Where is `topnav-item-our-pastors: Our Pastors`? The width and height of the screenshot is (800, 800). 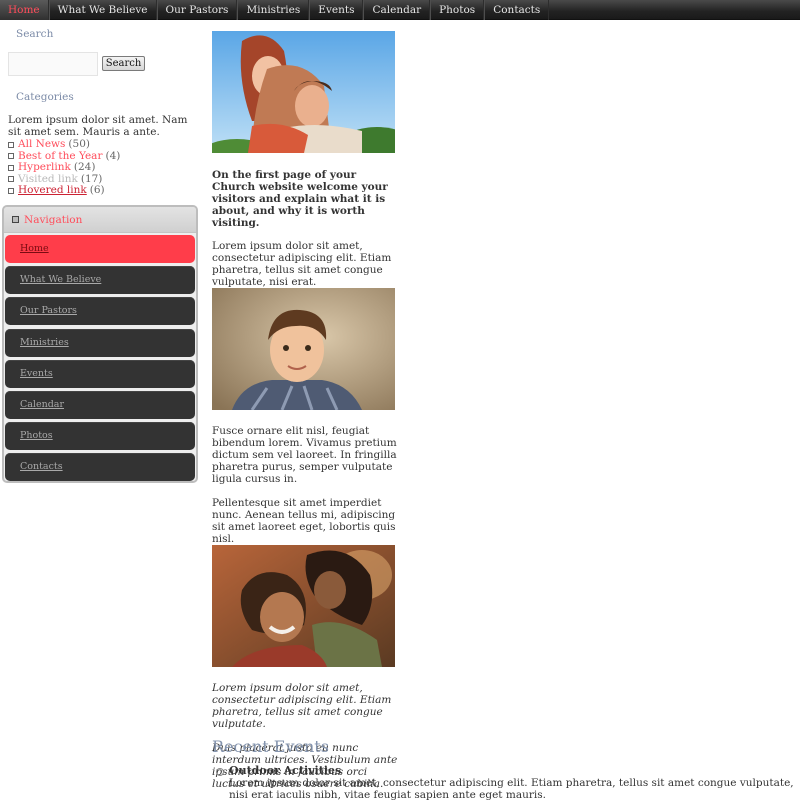 topnav-item-our-pastors: Our Pastors is located at coordinates (197, 10).